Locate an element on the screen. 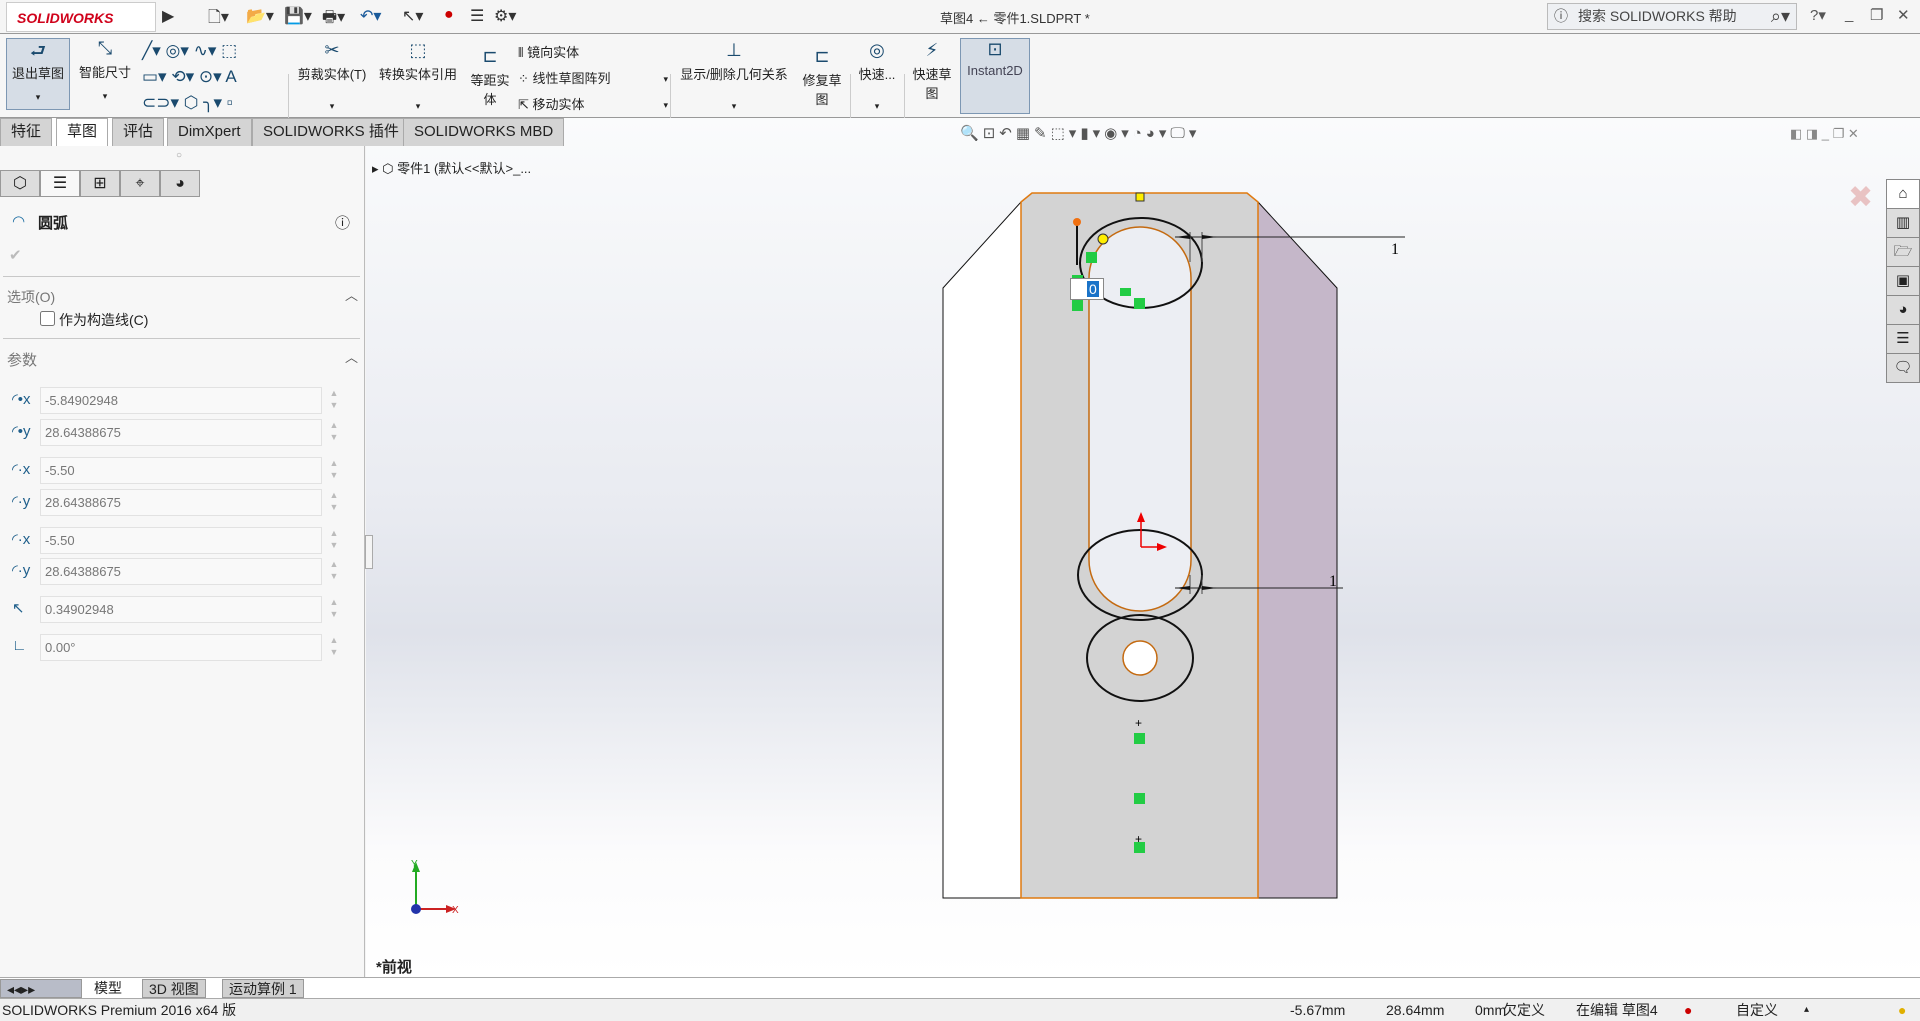 This screenshot has width=1920, height=1021. panel-grip-icon: ○ is located at coordinates (179, 155).